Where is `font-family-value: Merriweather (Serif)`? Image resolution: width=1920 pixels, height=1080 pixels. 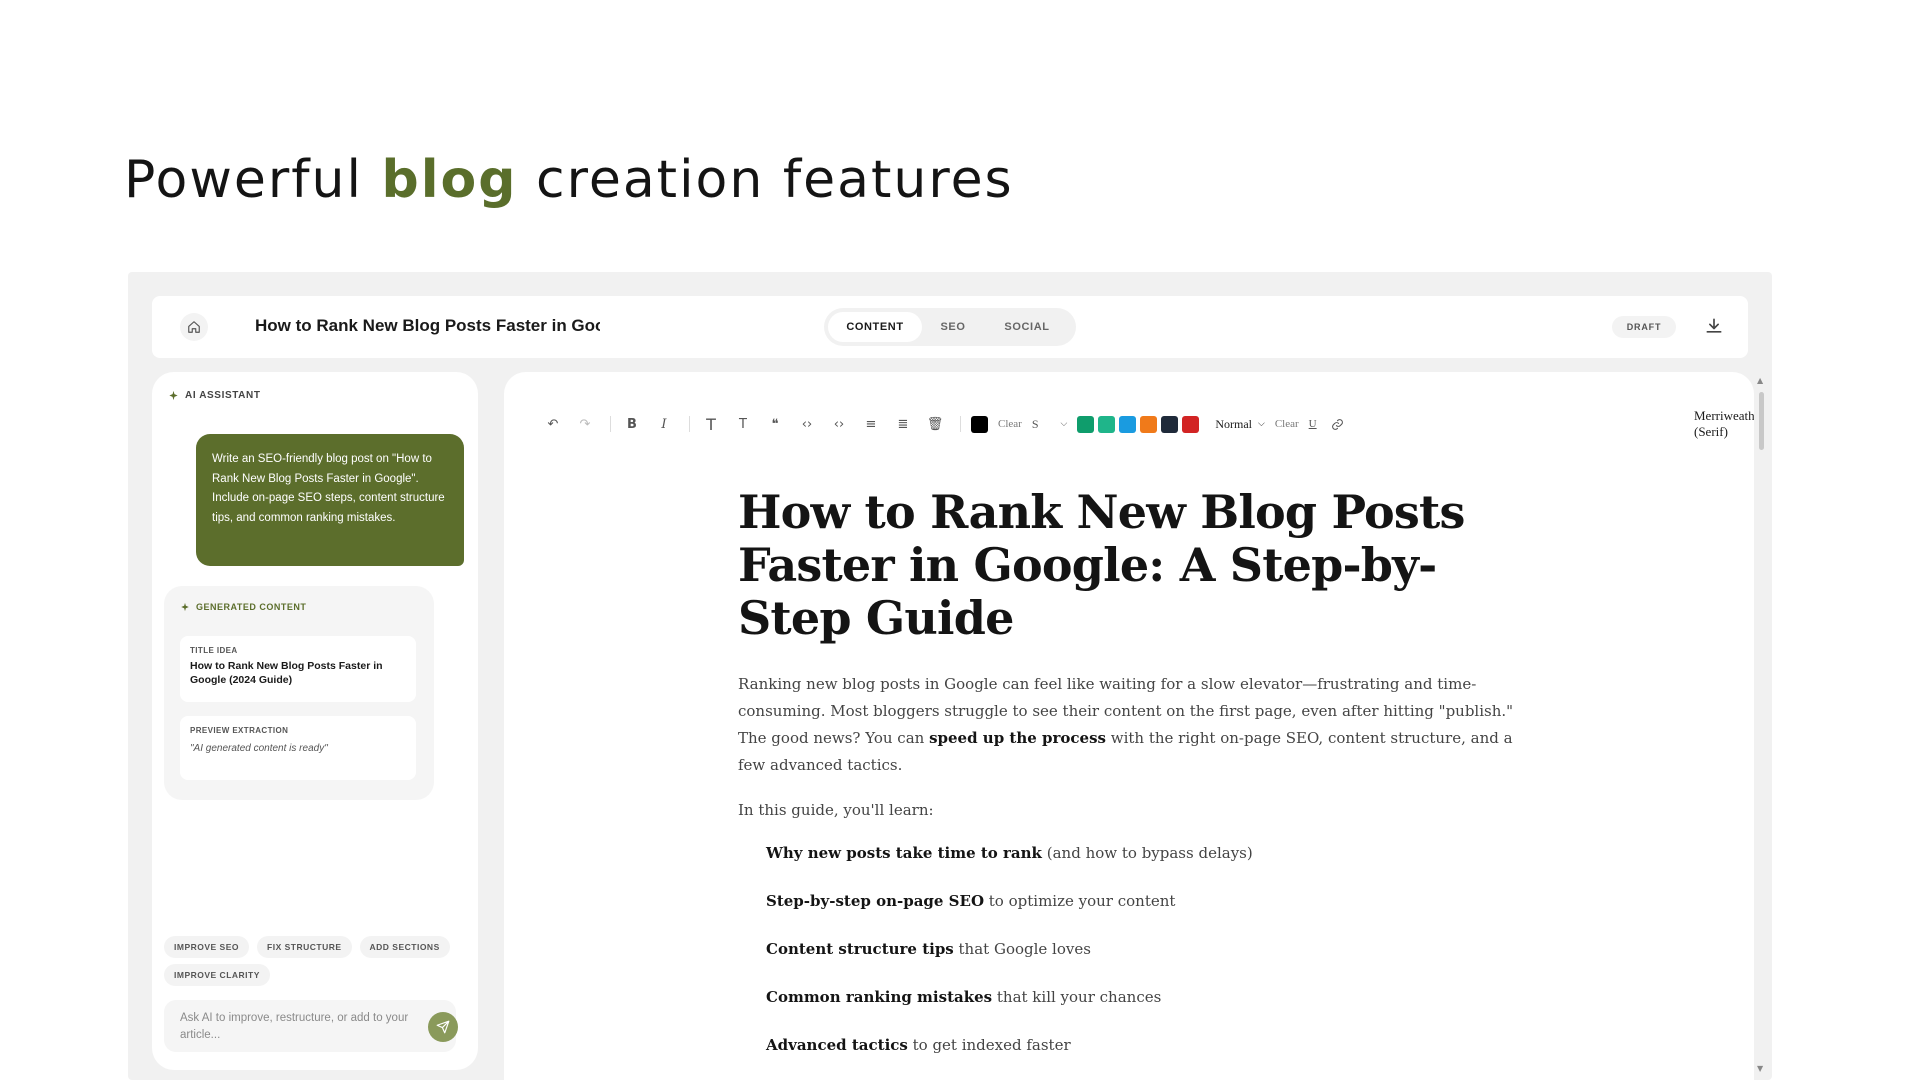
font-family-value: Merriweather (Serif) is located at coordinates (1724, 423).